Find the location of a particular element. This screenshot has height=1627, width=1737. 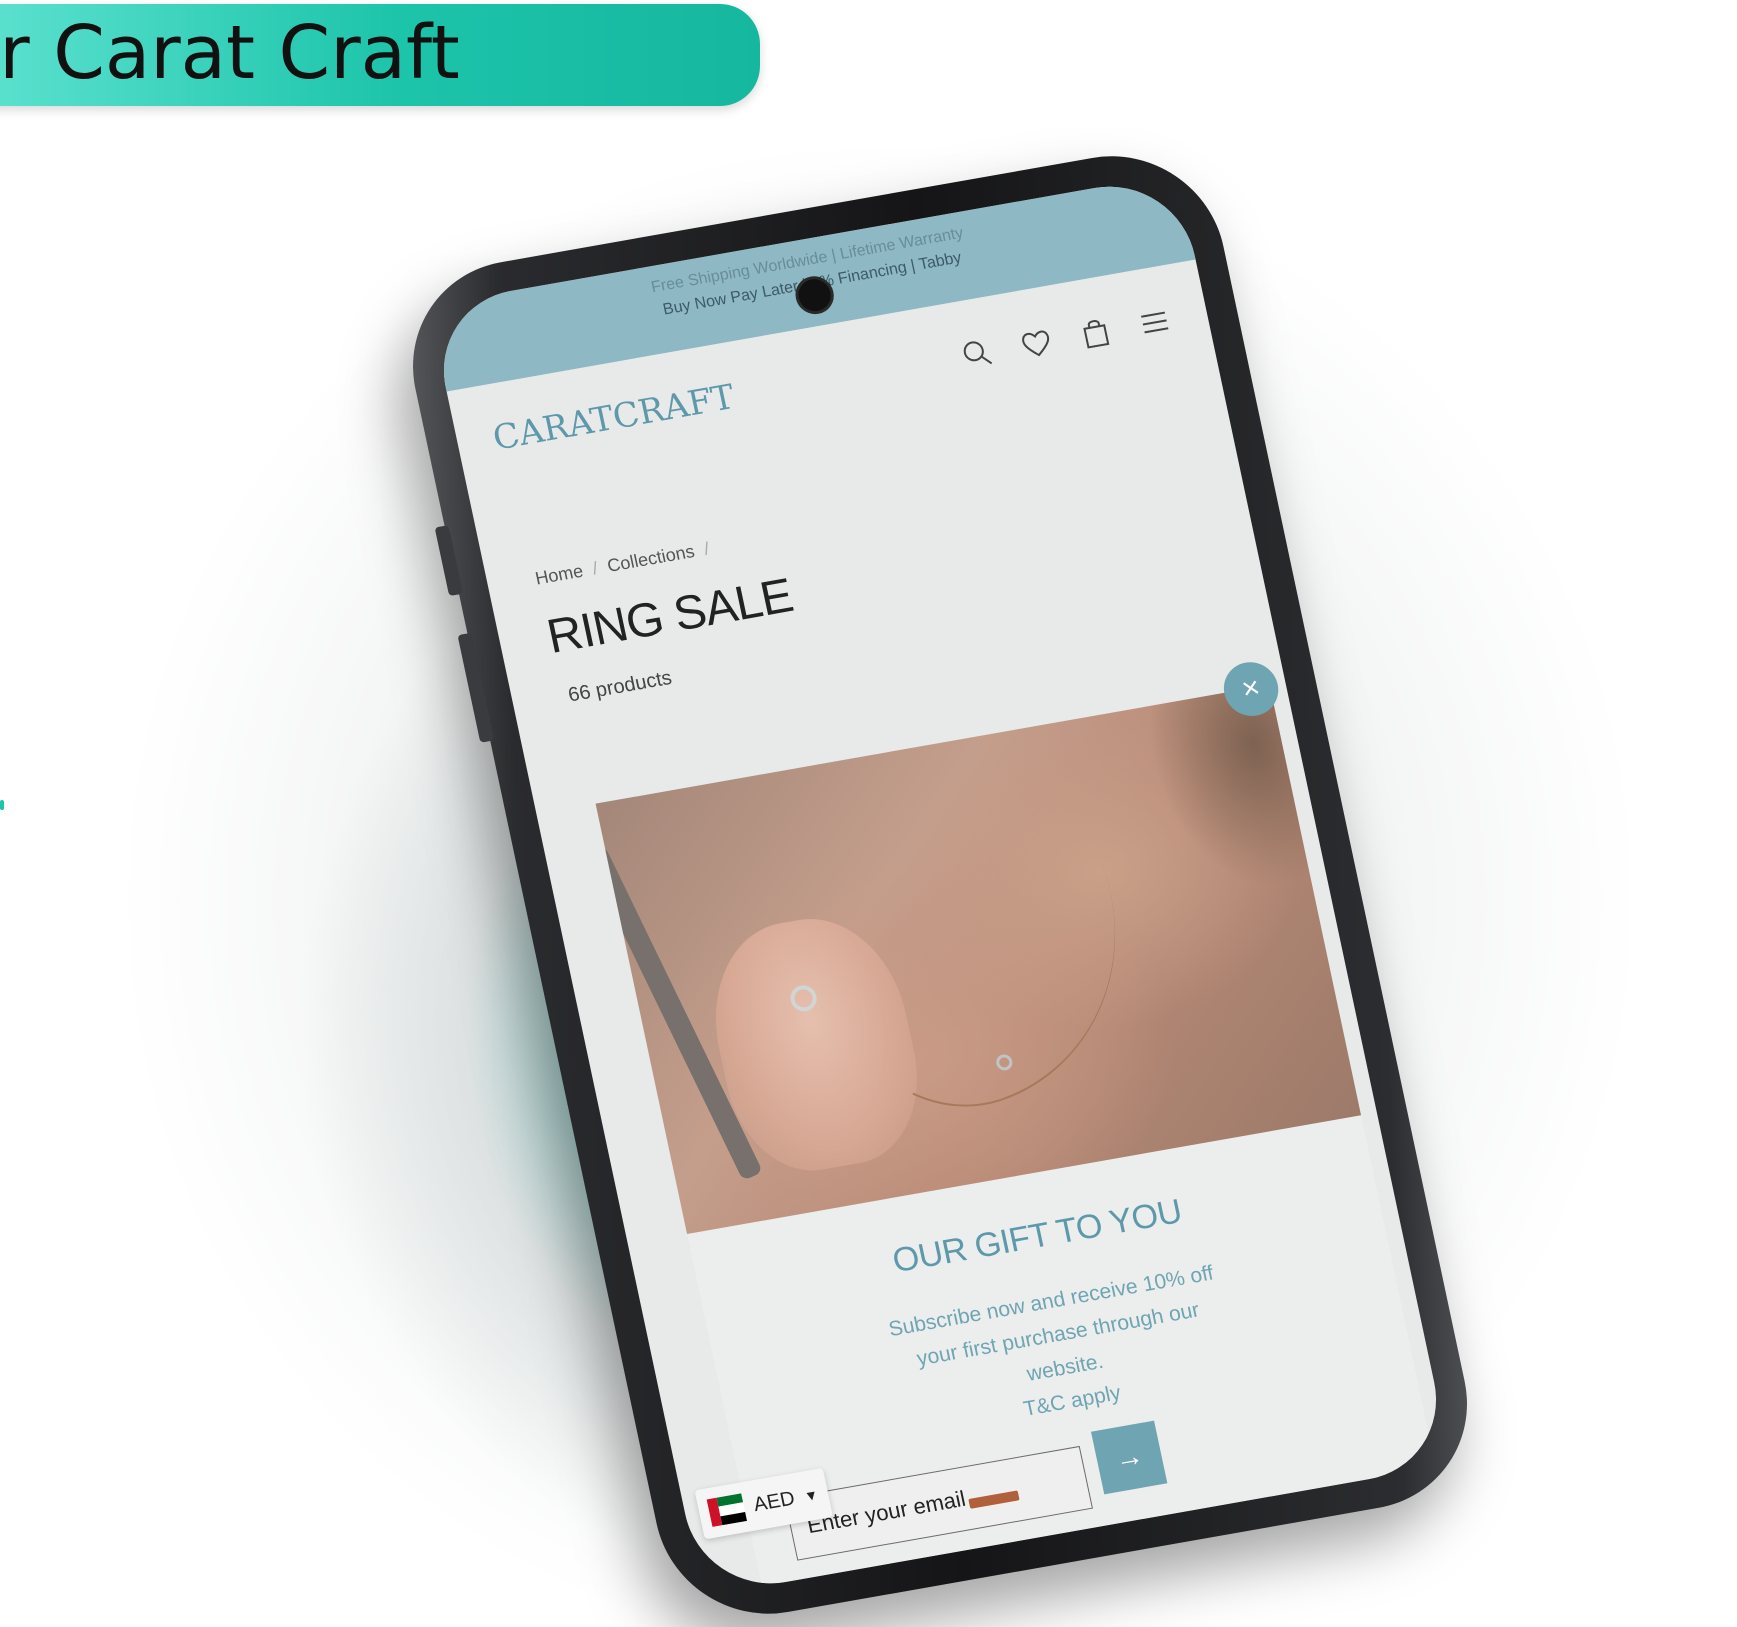

chevron-down-icon: ▼ is located at coordinates (811, 1495).